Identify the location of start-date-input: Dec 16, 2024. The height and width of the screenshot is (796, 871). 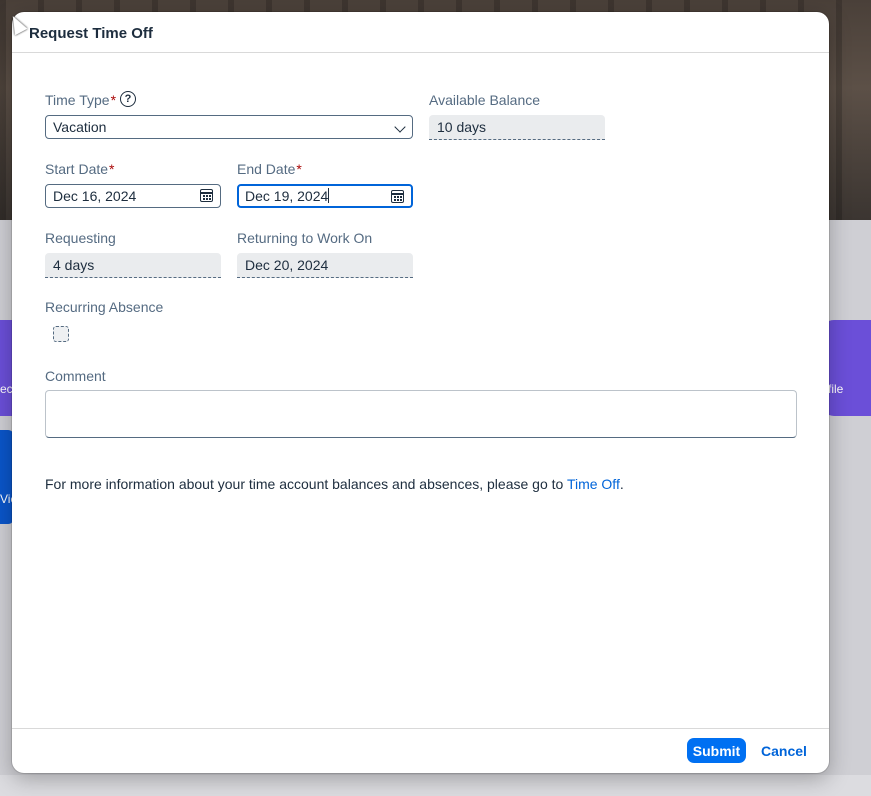
(133, 196).